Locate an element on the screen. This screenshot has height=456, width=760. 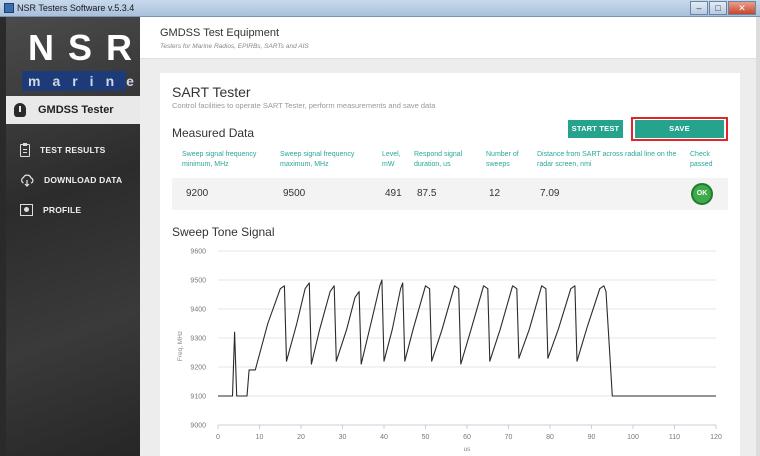
sidebar-item-label: DOWNLOAD DATA is located at coordinates (83, 180).